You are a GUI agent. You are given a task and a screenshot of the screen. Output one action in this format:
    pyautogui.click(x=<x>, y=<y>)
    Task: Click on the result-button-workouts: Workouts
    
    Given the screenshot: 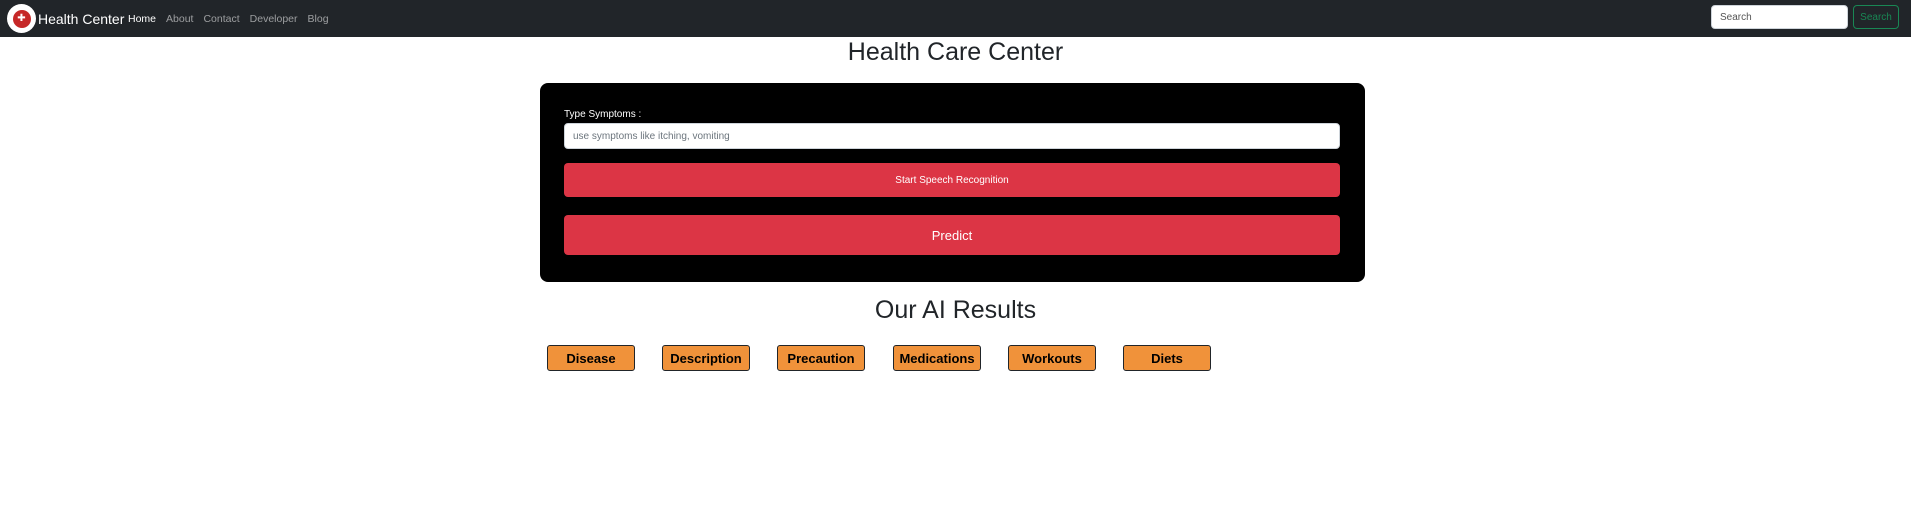 What is the action you would take?
    pyautogui.click(x=1052, y=358)
    